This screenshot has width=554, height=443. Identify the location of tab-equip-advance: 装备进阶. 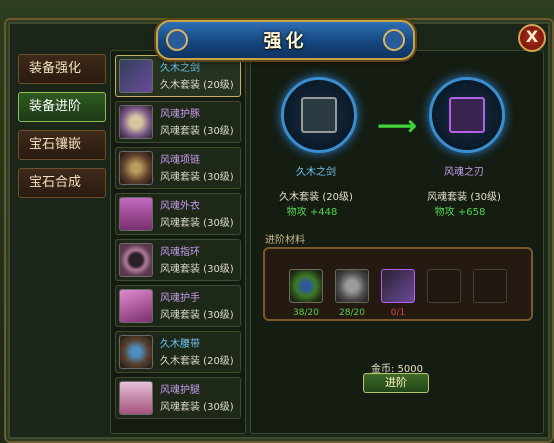
(62, 107).